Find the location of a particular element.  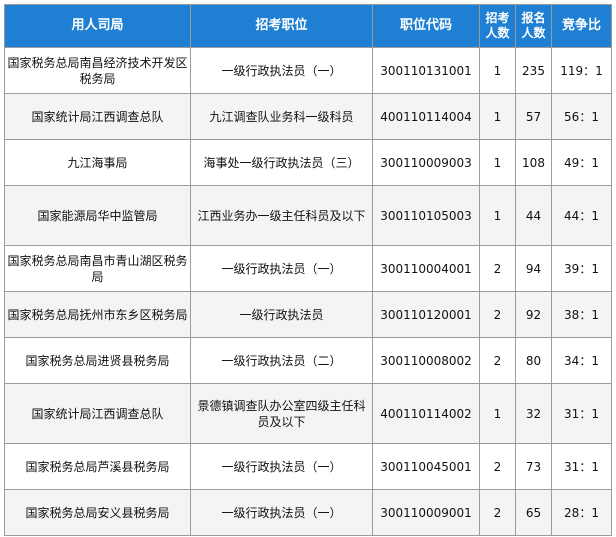

cell-code: 300110045001 is located at coordinates (426, 466).